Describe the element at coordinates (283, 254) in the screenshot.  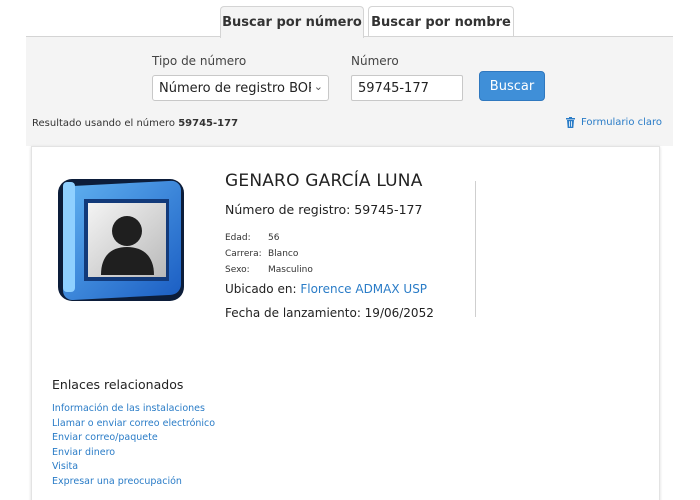
I see `detail-value: Blanco` at that location.